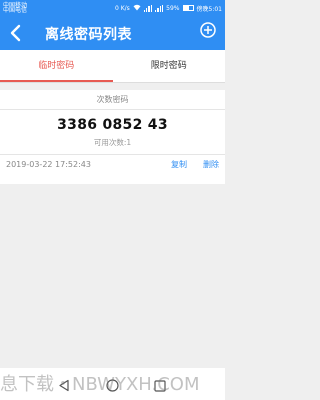 Image resolution: width=320 pixels, height=400 pixels. What do you see at coordinates (15, 10) in the screenshot?
I see `carrier-2: 中国电信` at bounding box center [15, 10].